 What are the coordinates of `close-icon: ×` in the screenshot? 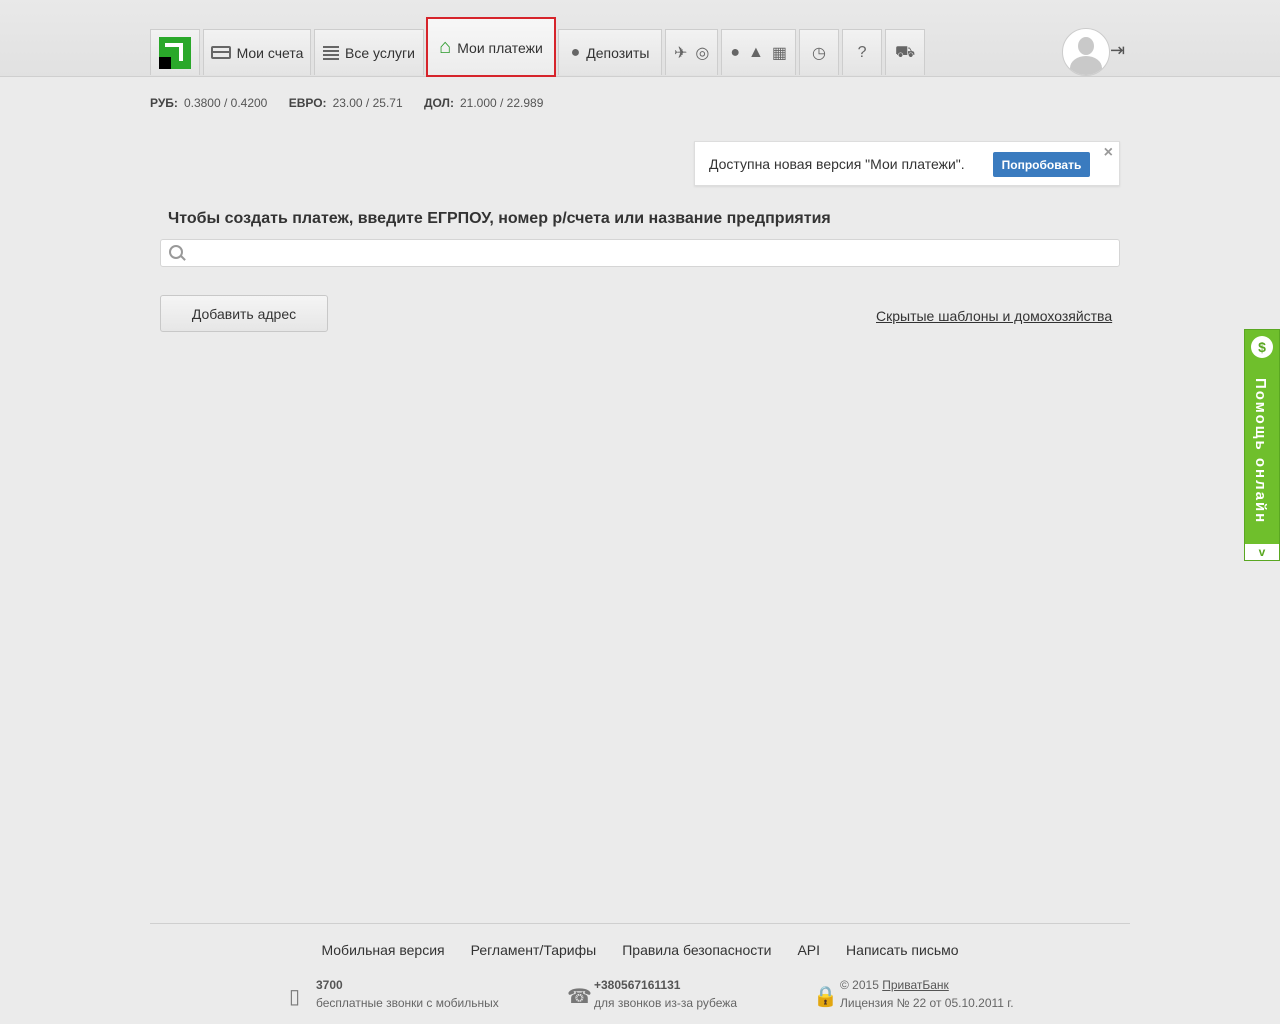 It's located at (1108, 153).